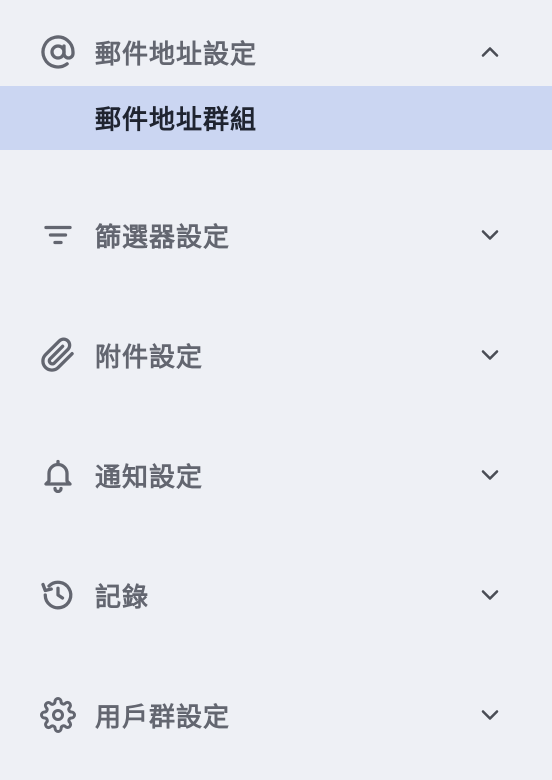  Describe the element at coordinates (276, 475) in the screenshot. I see `section-notification-settings: 通知設定` at that location.